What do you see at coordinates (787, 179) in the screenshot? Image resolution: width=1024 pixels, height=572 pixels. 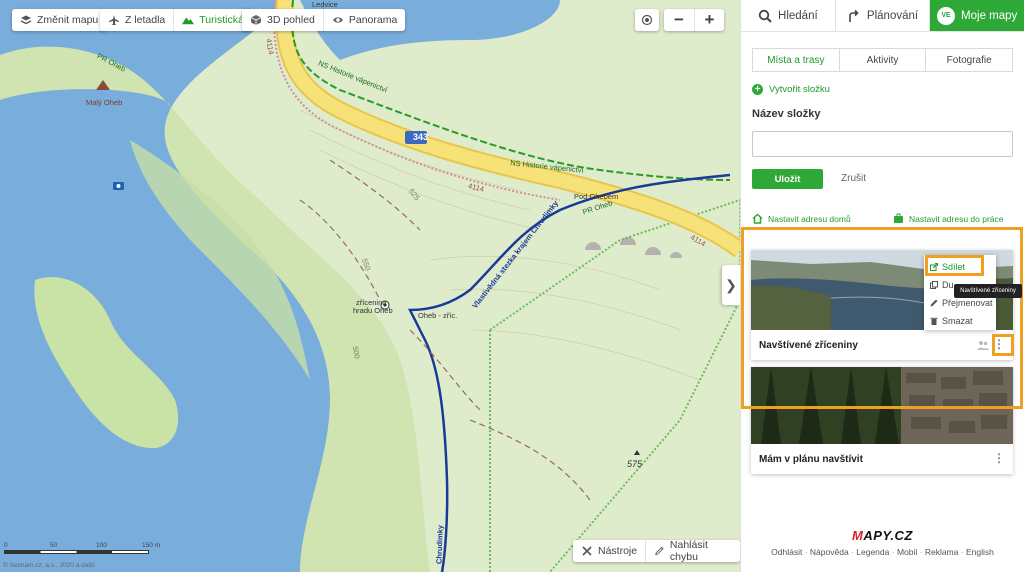 I see `save-button: Uložit` at bounding box center [787, 179].